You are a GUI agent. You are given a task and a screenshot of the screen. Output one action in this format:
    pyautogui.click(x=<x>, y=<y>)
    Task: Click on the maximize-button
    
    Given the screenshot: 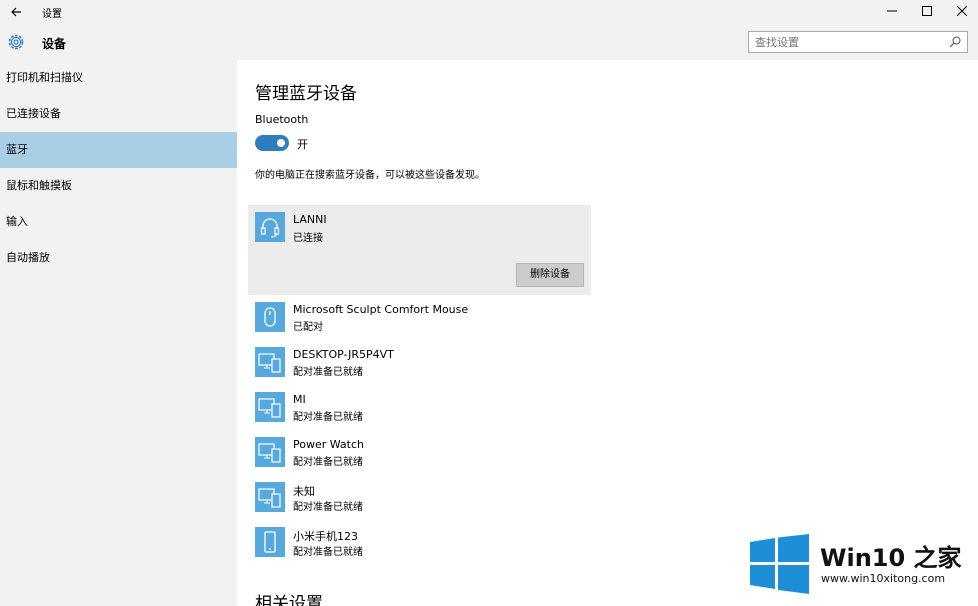 What is the action you would take?
    pyautogui.click(x=927, y=12)
    